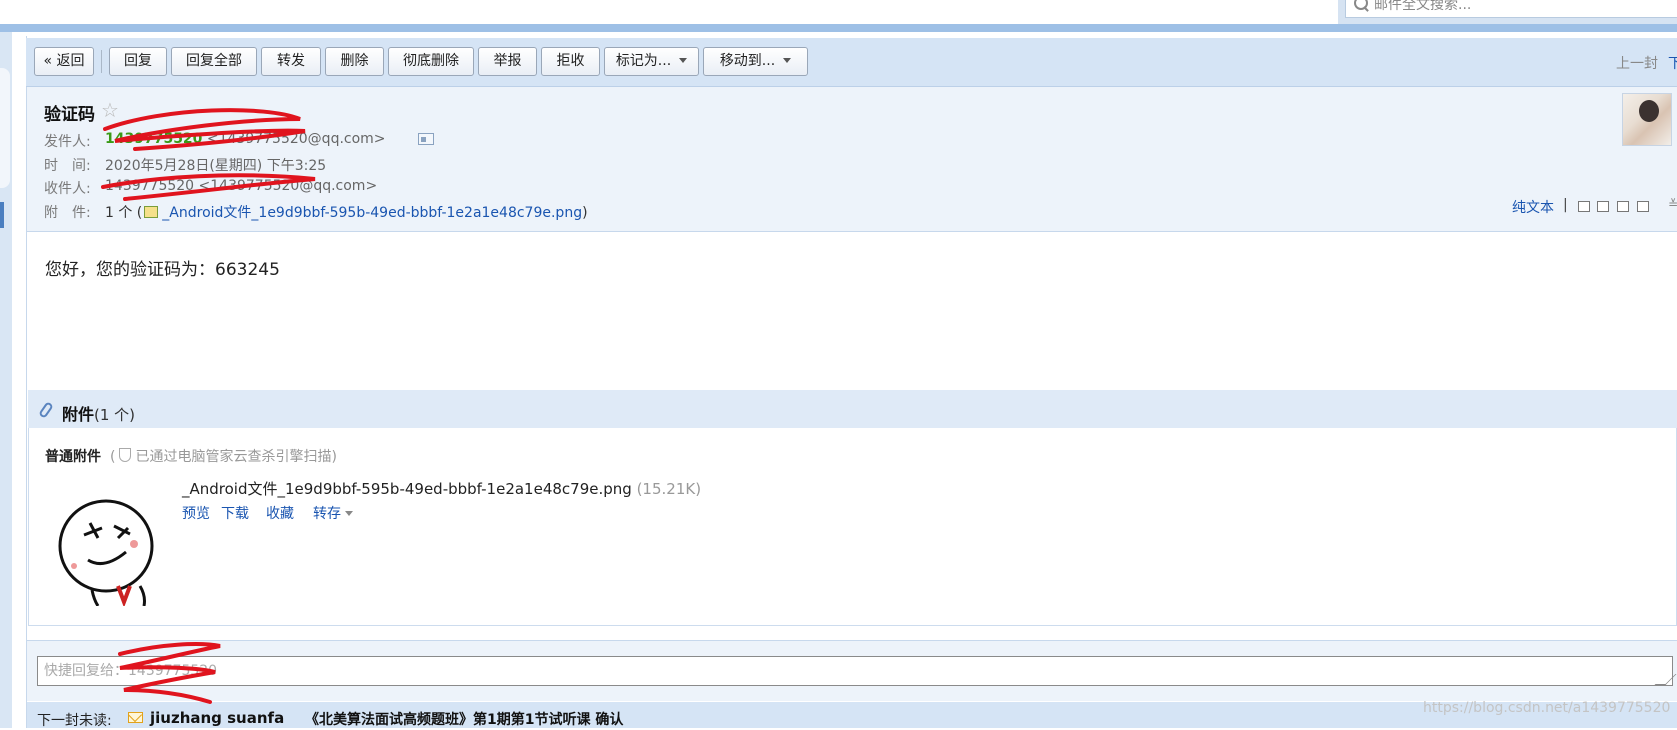 This screenshot has height=730, width=1677. I want to click on watermark: https://blog.csdn.net/a1439775520, so click(1547, 708).